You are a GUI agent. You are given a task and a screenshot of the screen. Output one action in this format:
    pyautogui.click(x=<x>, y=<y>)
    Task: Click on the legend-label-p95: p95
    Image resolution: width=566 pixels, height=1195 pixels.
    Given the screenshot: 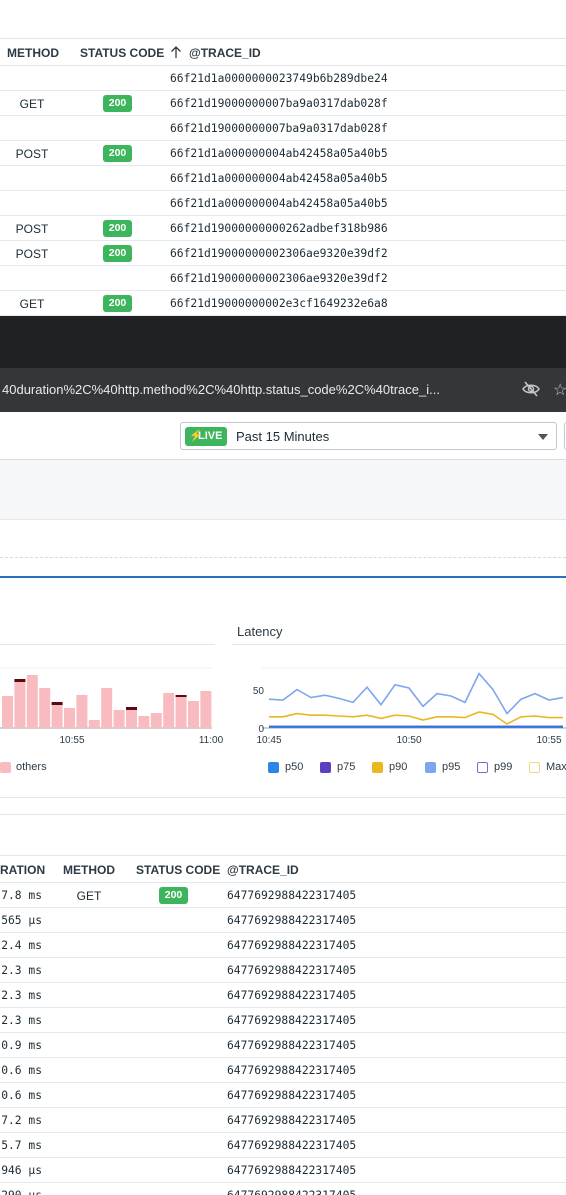 What is the action you would take?
    pyautogui.click(x=451, y=767)
    